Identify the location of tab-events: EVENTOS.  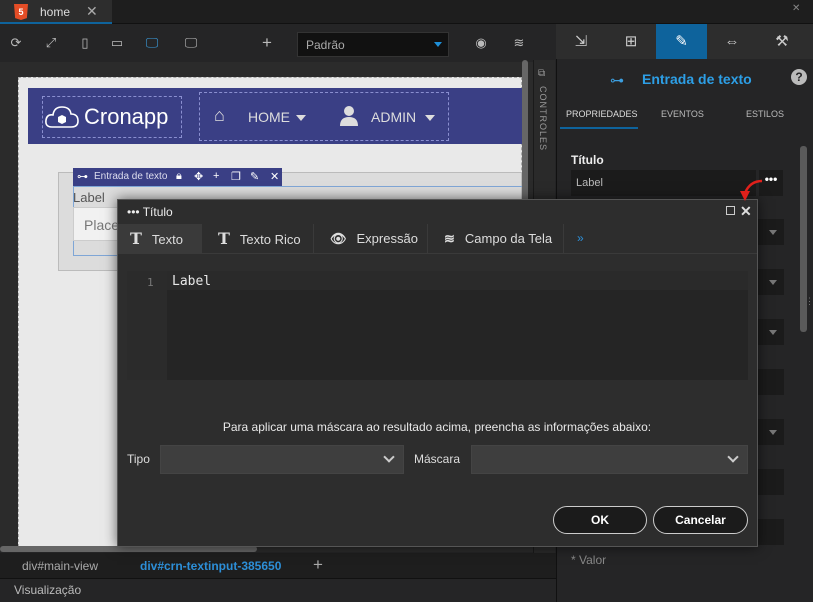
(682, 114).